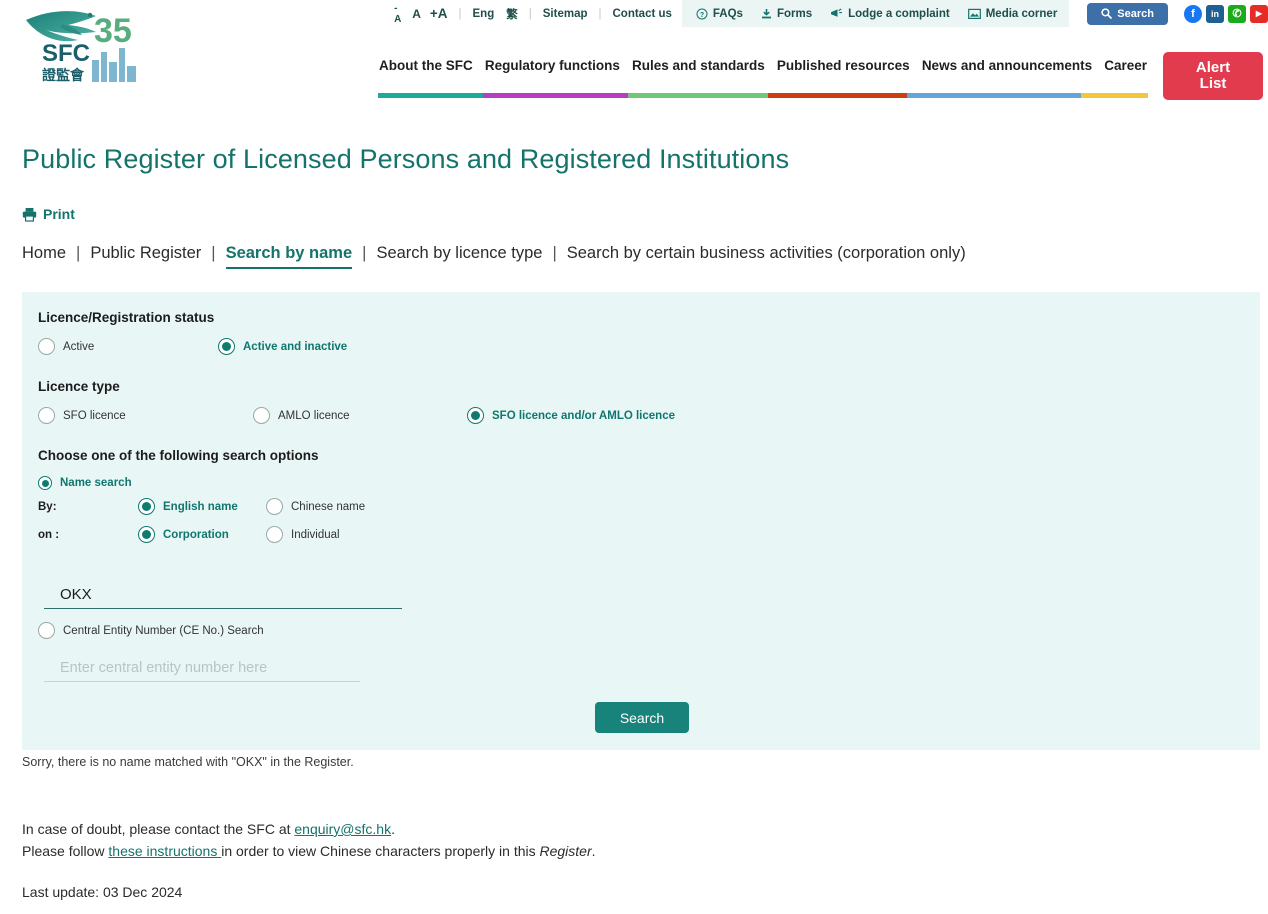  I want to click on crumb-search-by-licence-type: Search by licence type, so click(459, 253).